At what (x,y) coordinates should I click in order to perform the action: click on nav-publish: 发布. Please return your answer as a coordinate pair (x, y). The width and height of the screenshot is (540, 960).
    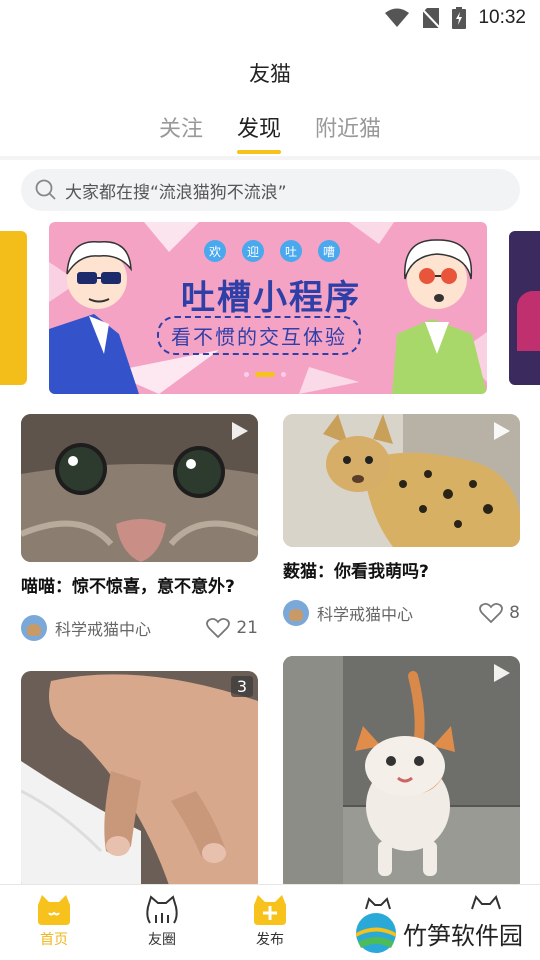
    Looking at the image, I should click on (270, 922).